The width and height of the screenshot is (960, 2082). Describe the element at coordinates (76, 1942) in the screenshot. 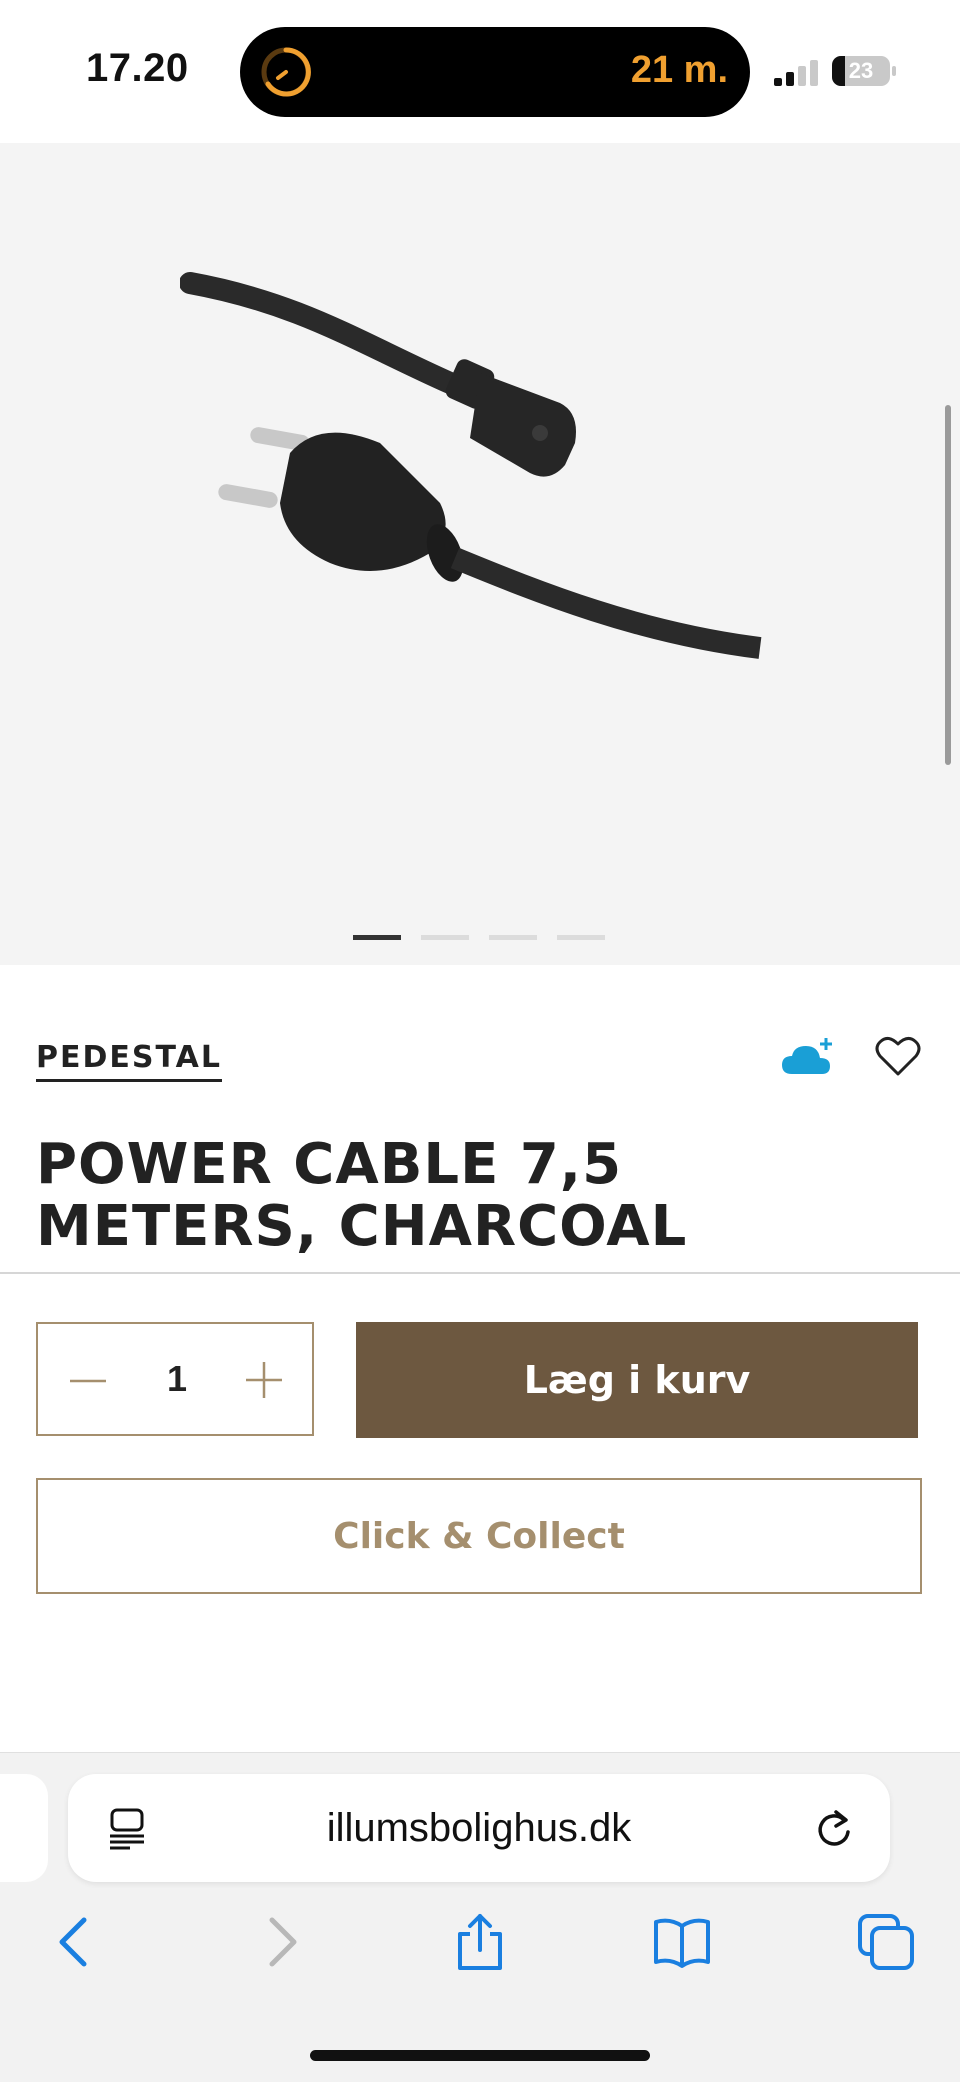

I see `chevron-left-icon` at that location.